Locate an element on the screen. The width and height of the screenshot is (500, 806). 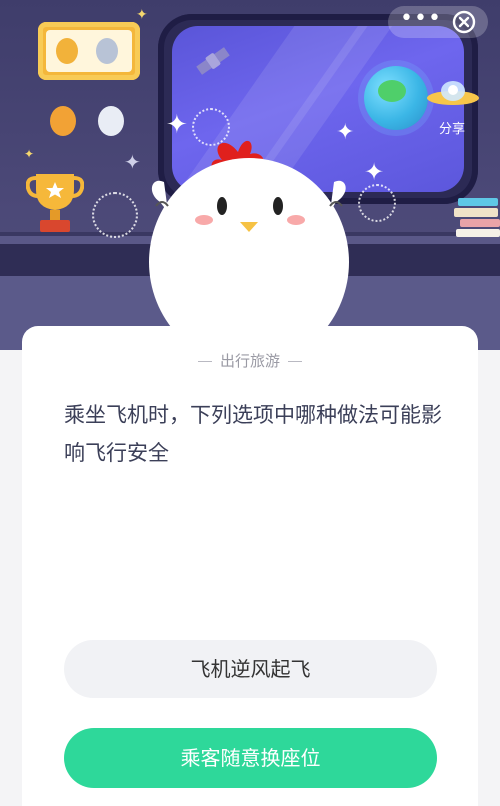
trophy-icon is located at coordinates (55, 203).